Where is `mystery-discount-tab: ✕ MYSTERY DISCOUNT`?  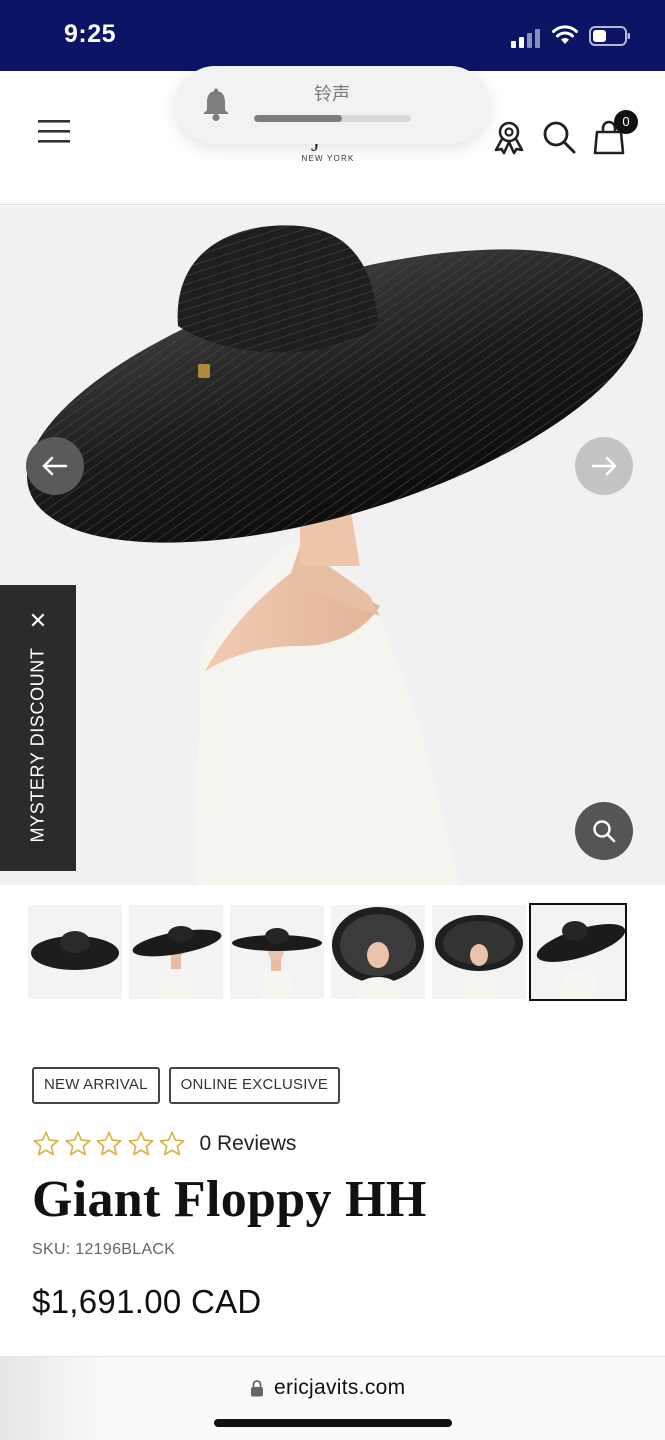 mystery-discount-tab: ✕ MYSTERY DISCOUNT is located at coordinates (38, 728).